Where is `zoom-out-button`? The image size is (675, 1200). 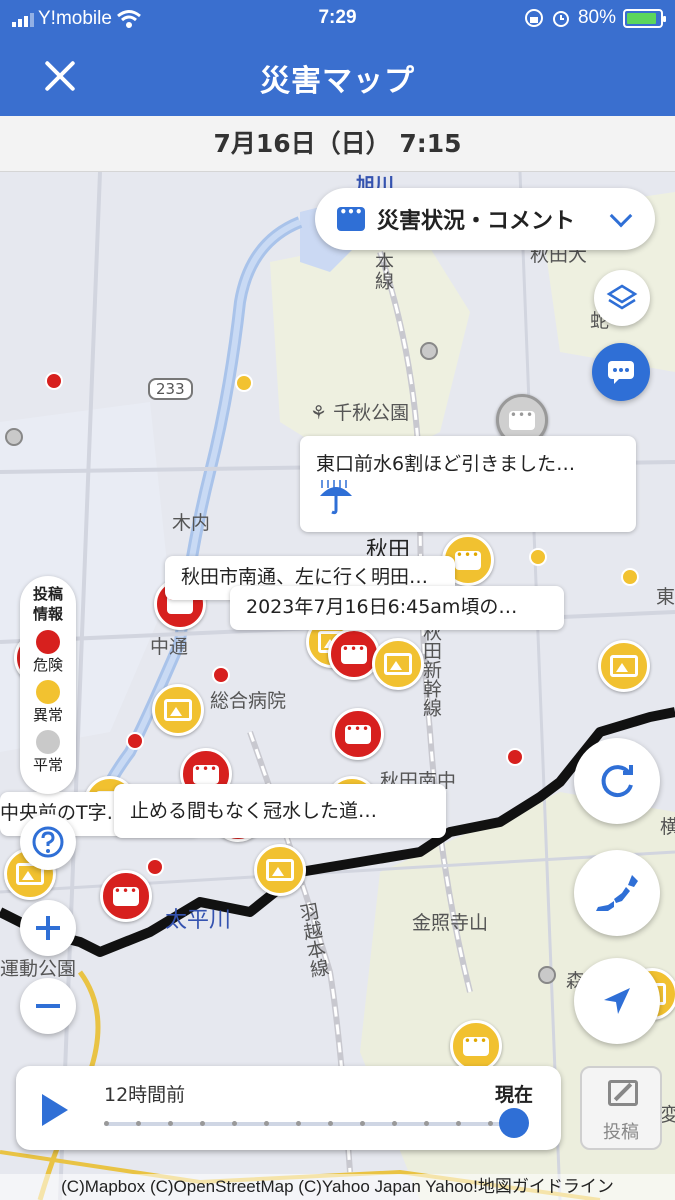
zoom-out-button is located at coordinates (48, 1006).